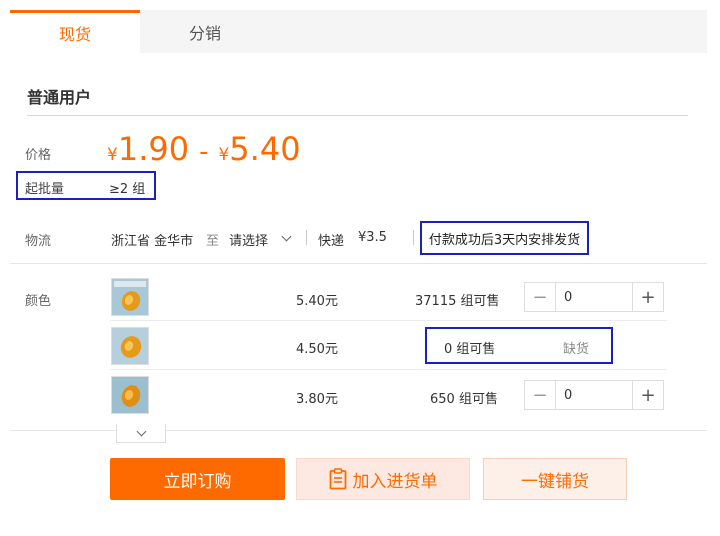  I want to click on shipping-fee: ¥3.5, so click(372, 237).